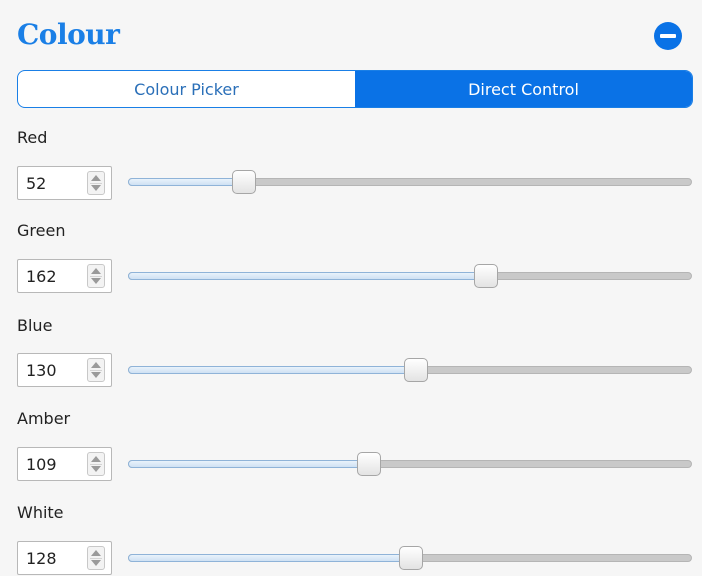 This screenshot has height=576, width=702. What do you see at coordinates (96, 464) in the screenshot?
I see `amber-stepper` at bounding box center [96, 464].